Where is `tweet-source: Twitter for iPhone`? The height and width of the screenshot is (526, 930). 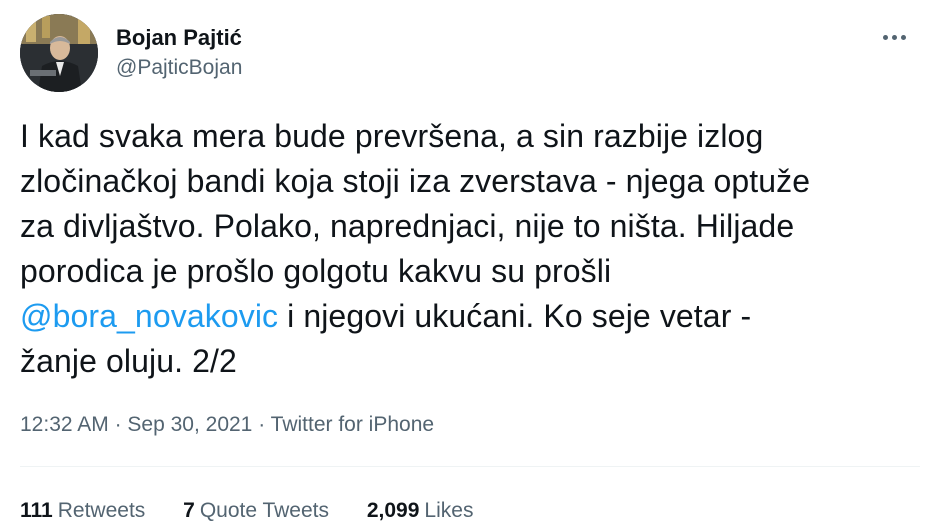 tweet-source: Twitter for iPhone is located at coordinates (352, 424).